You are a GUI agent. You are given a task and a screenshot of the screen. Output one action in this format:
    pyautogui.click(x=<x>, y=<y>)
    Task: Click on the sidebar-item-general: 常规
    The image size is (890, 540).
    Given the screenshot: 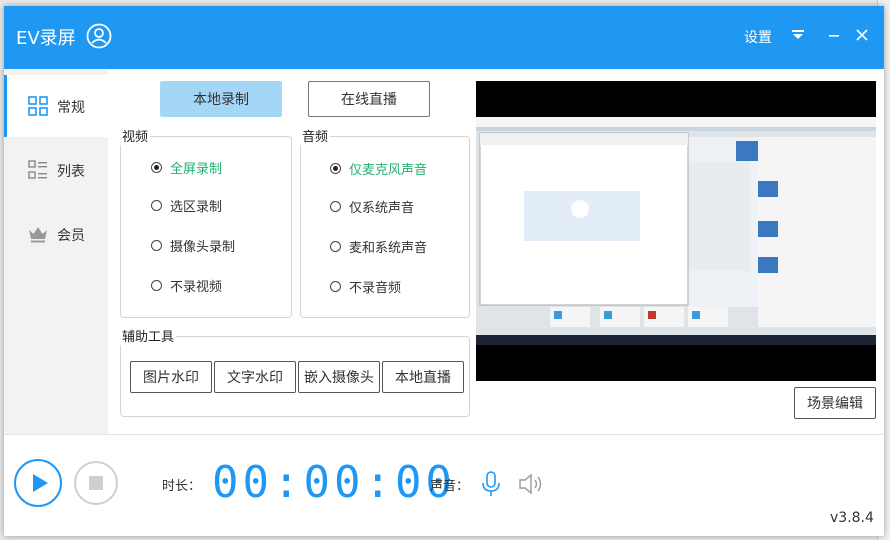 What is the action you would take?
    pyautogui.click(x=56, y=106)
    